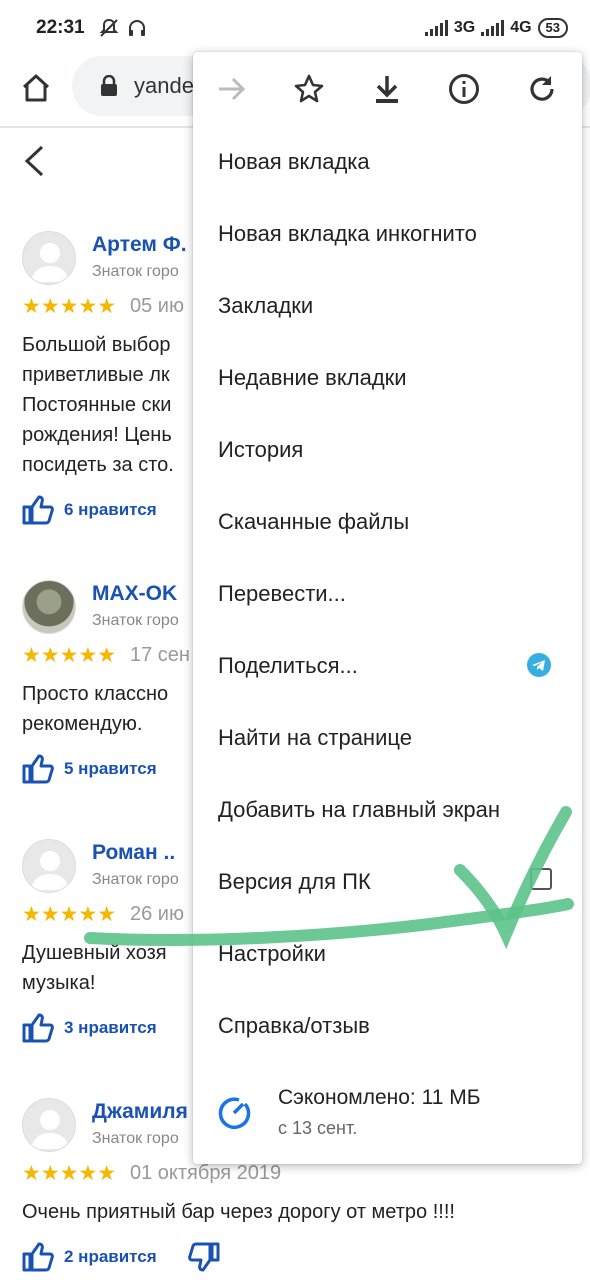 The height and width of the screenshot is (1280, 590). What do you see at coordinates (232, 89) in the screenshot?
I see `forward-icon` at bounding box center [232, 89].